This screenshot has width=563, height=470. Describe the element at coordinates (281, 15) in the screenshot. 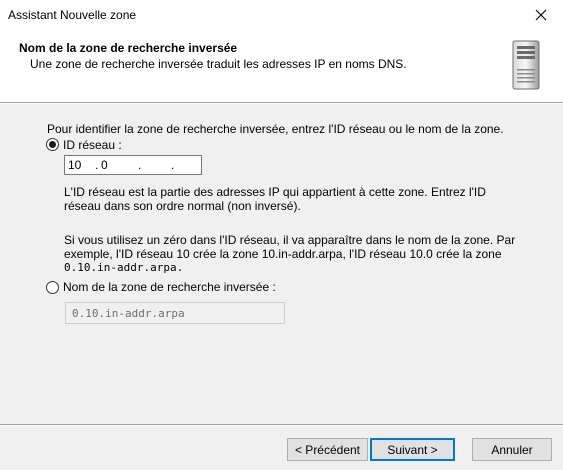

I see `title-bar: Assistant Nouvelle zone` at that location.